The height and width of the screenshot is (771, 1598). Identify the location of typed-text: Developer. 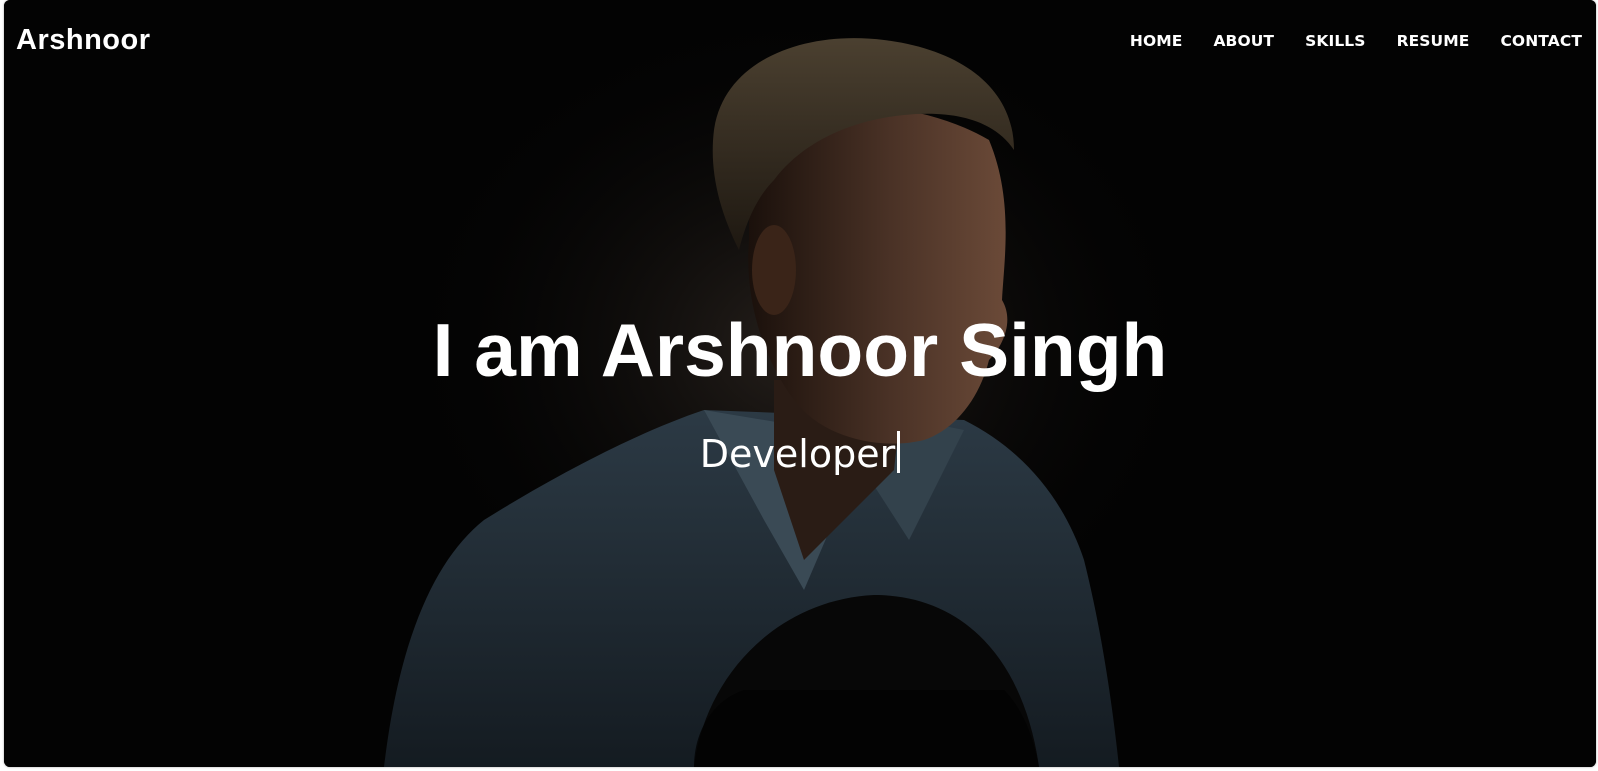
(797, 454).